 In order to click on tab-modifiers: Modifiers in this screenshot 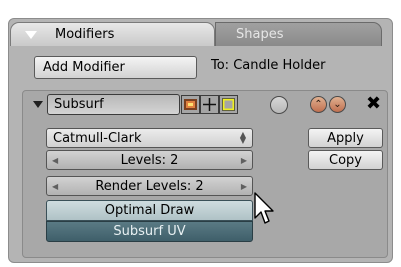, I will do `click(112, 34)`.